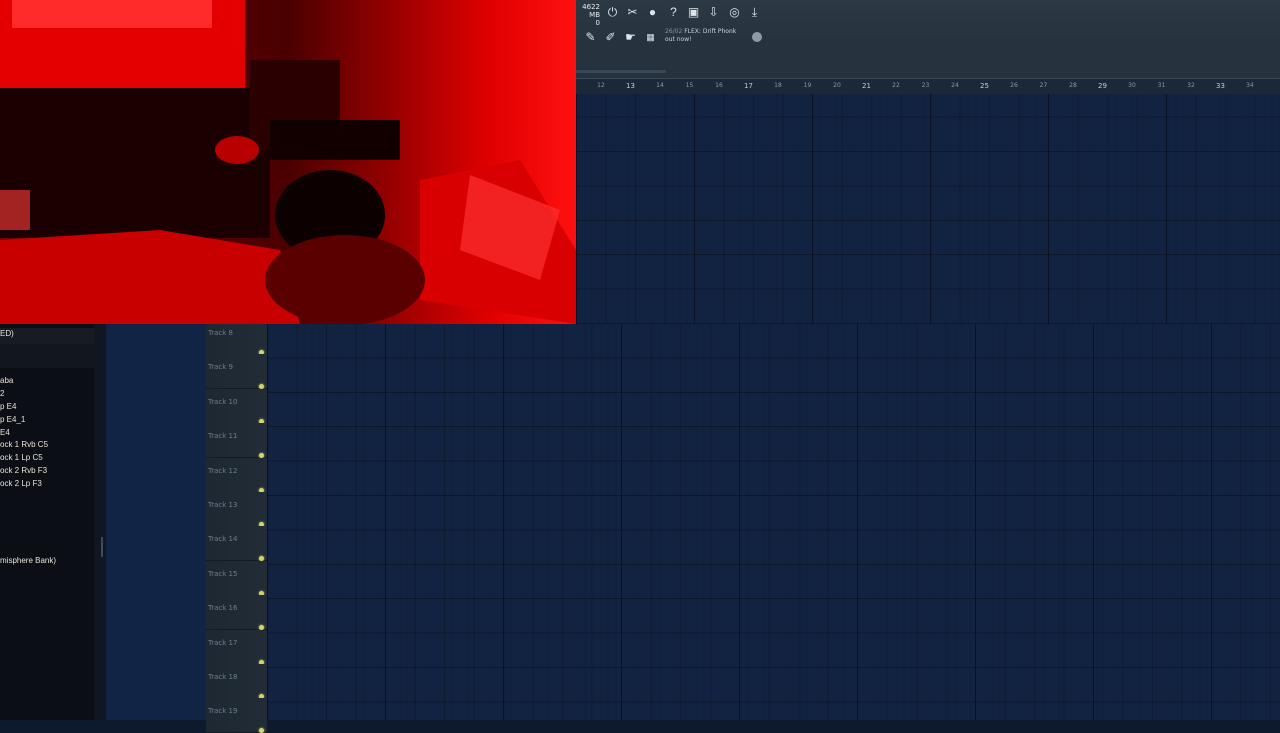  I want to click on power-icon: ⏻, so click(612, 12).